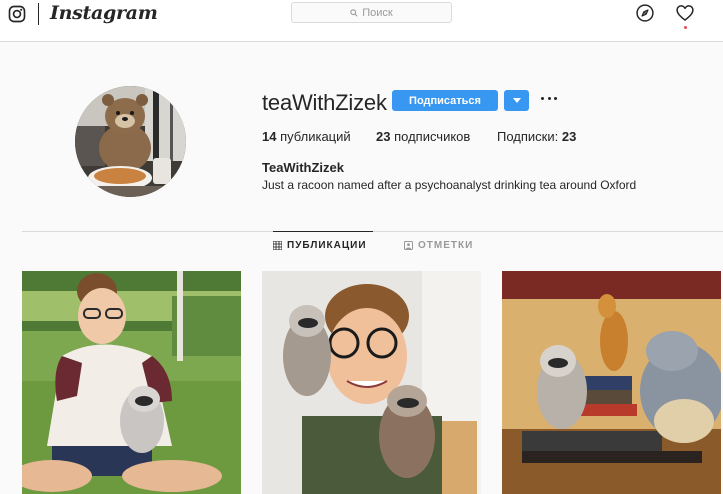 This screenshot has width=723, height=494. I want to click on following-count: 23, so click(569, 136).